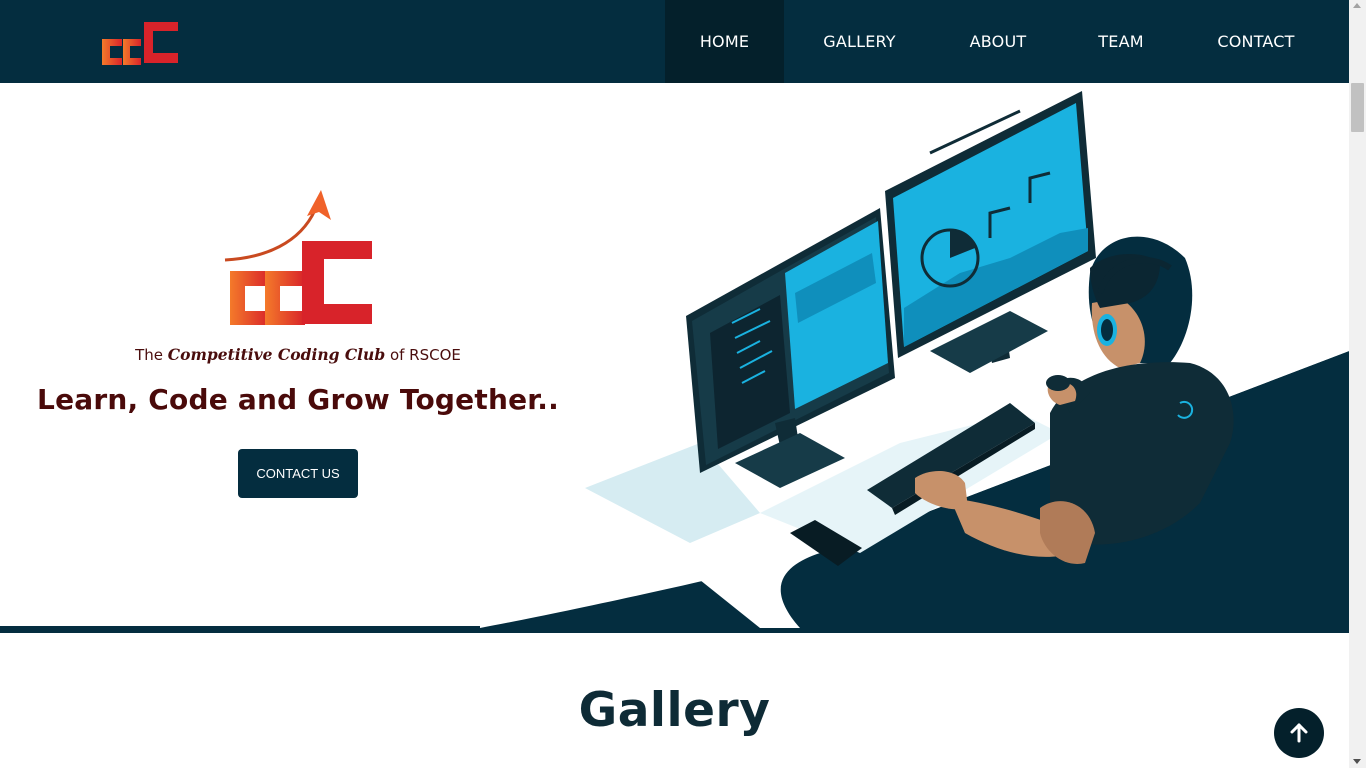 This screenshot has height=768, width=1366. I want to click on nav-contact: CONTACT, so click(1256, 41).